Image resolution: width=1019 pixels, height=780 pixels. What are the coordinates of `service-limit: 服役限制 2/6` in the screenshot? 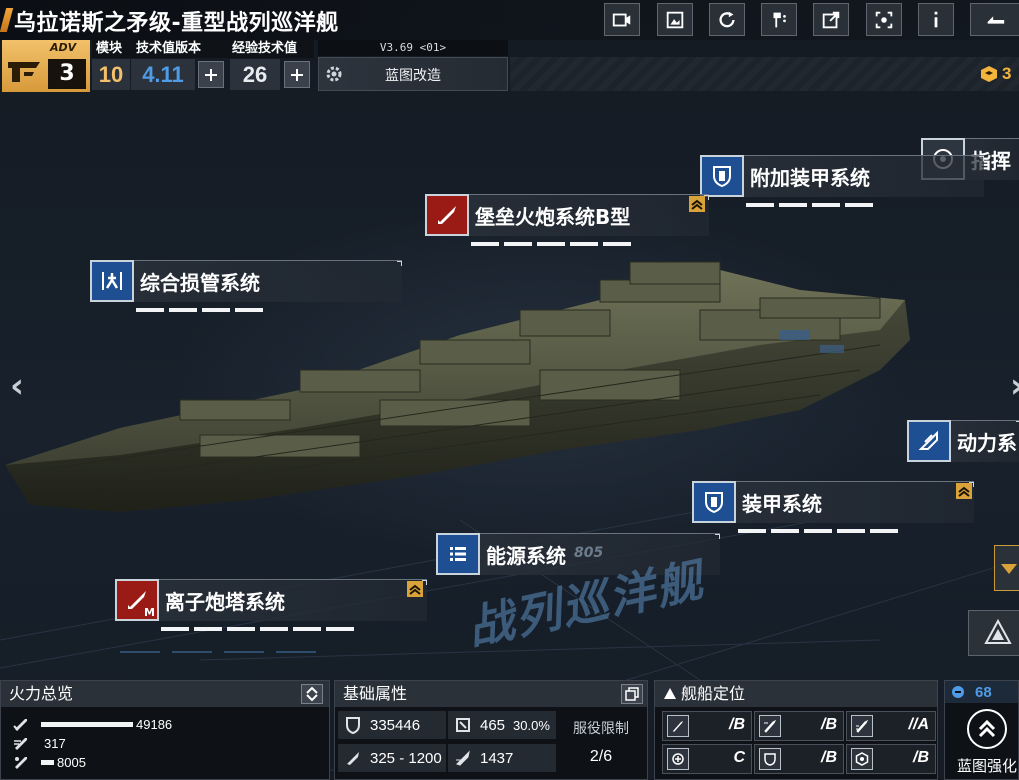 It's located at (601, 736).